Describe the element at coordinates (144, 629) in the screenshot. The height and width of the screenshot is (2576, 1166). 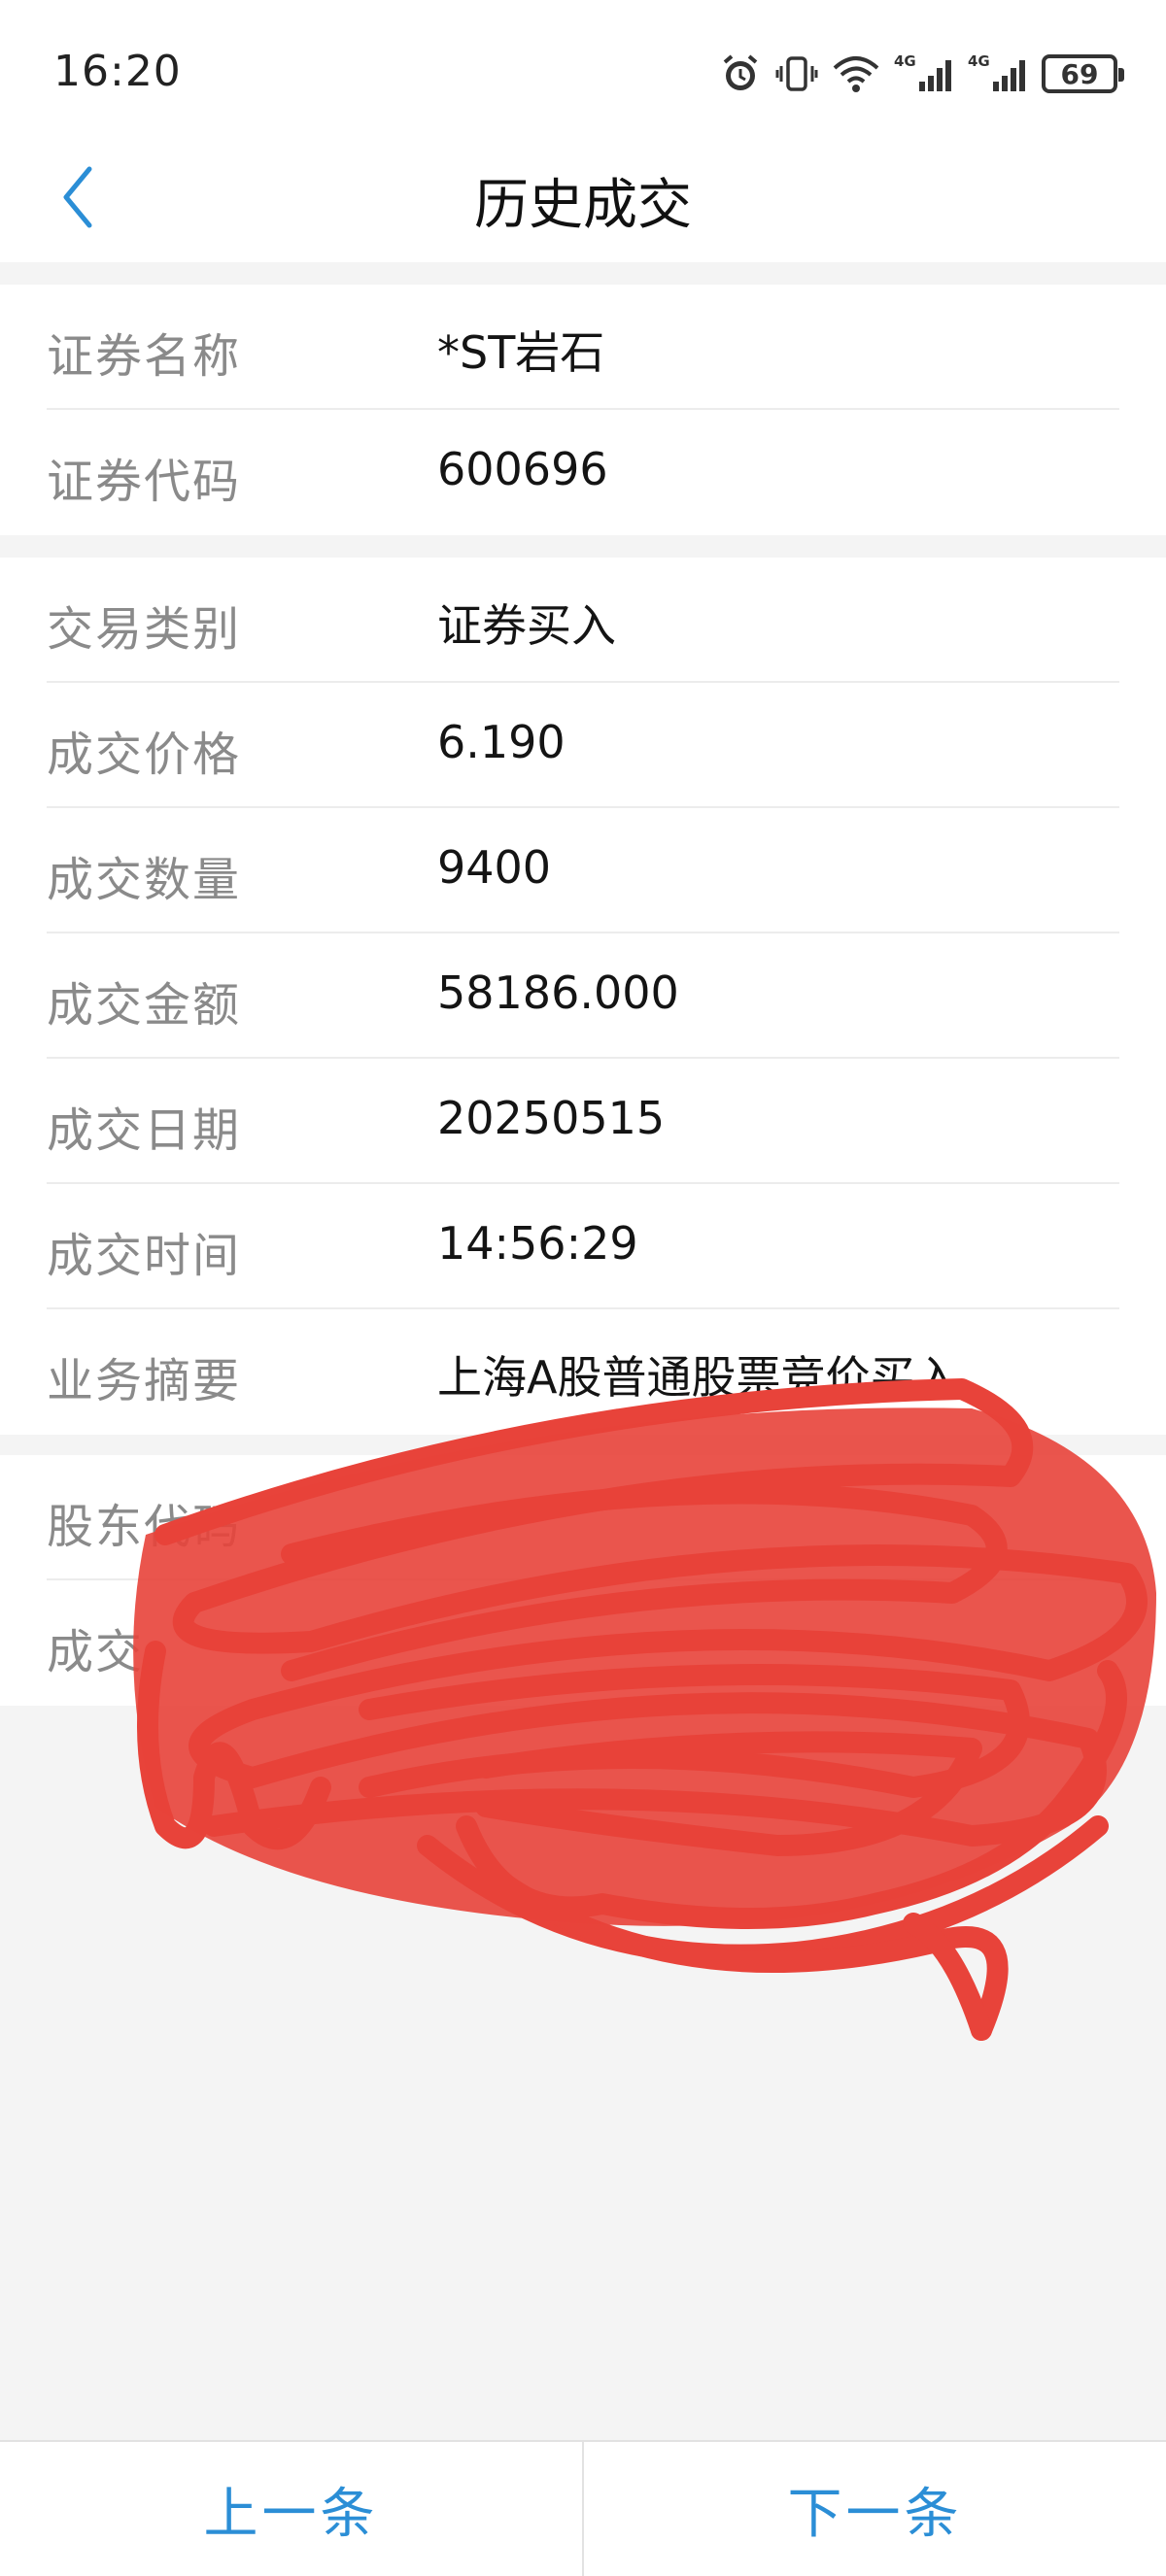
I see `row-label: 交易类别` at that location.